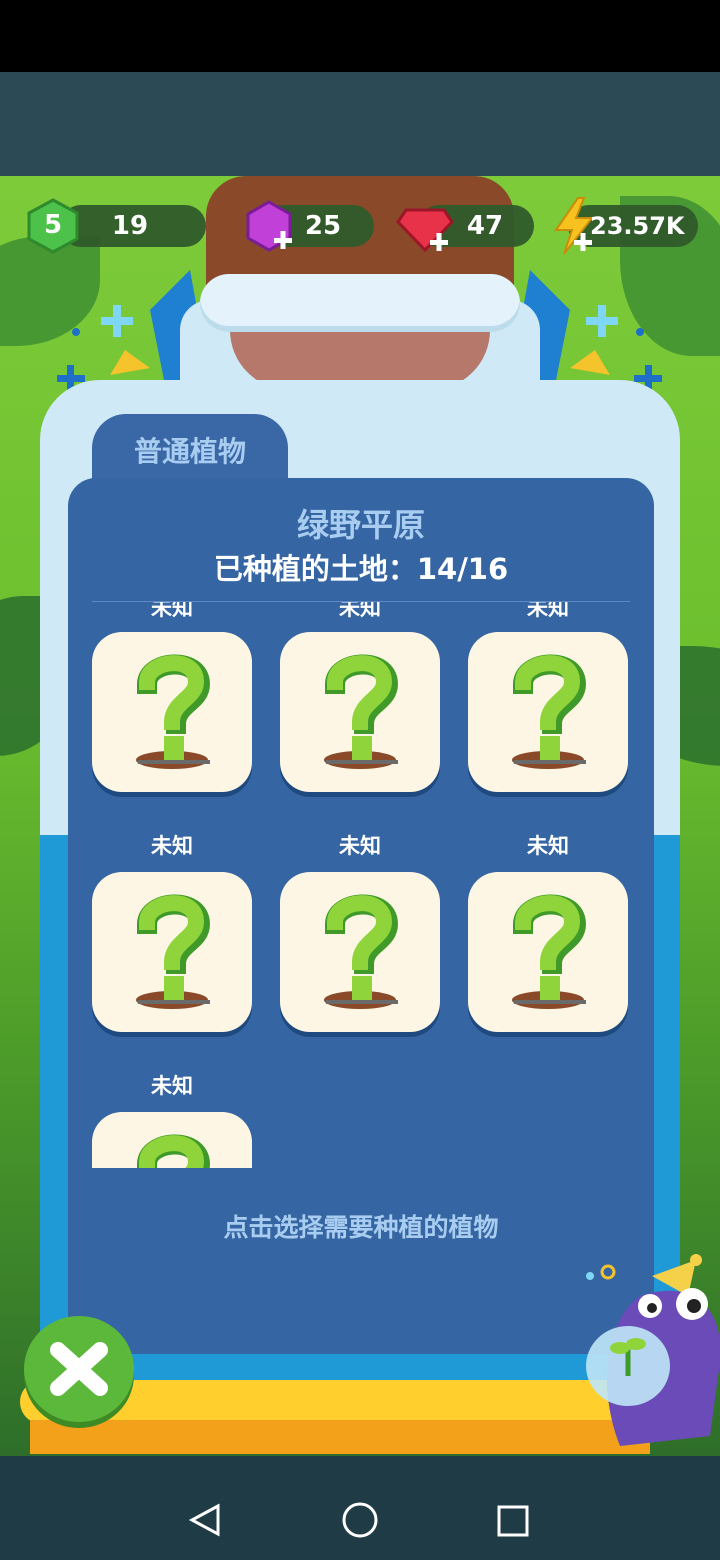 This screenshot has width=720, height=1560. I want to click on red-gem-count: 47, so click(485, 226).